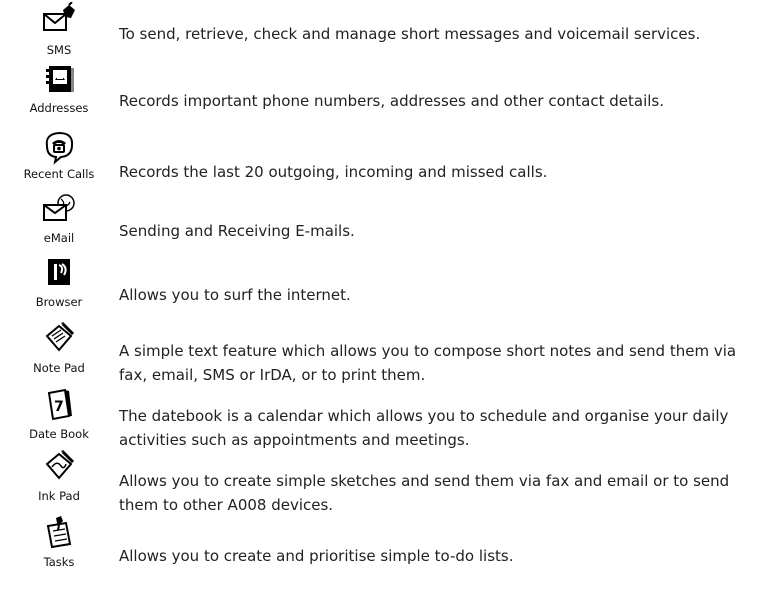 Image resolution: width=769 pixels, height=601 pixels. I want to click on sms-envelope-icon, so click(59, 16).